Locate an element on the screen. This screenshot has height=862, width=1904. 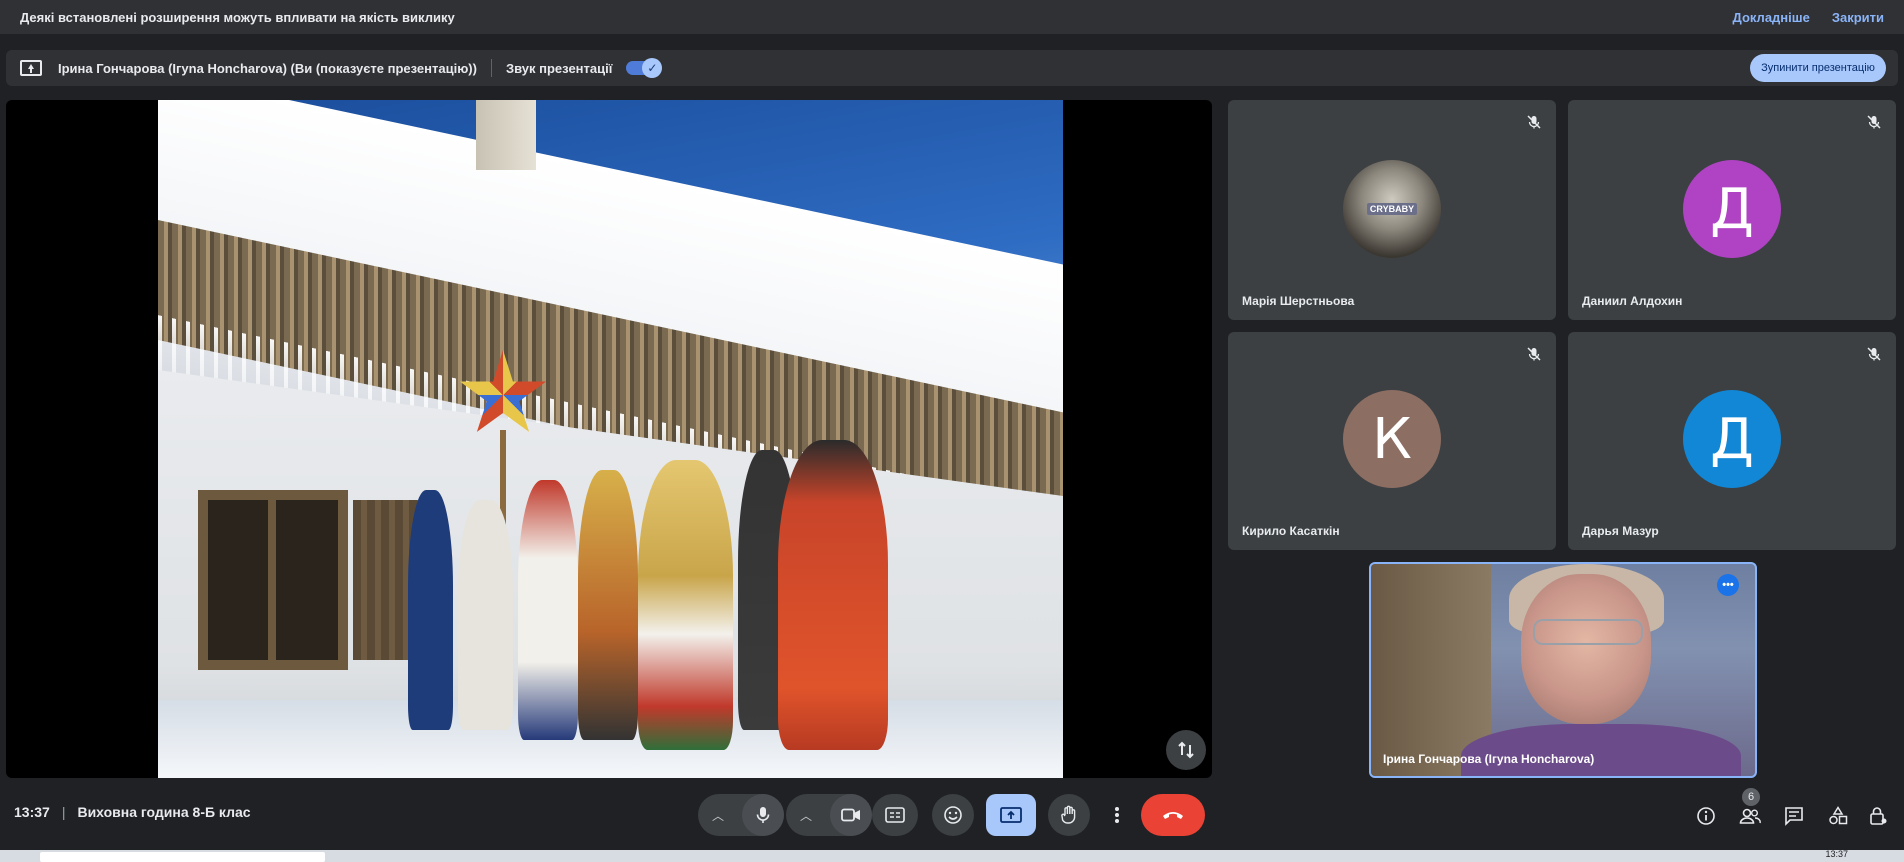
participant-name: Даниил Алдохин is located at coordinates (1632, 301).